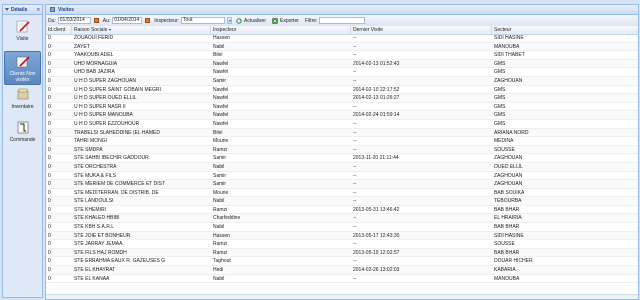 This screenshot has width=640, height=300. What do you see at coordinates (342, 219) in the screenshot?
I see `table-row: 0 STE KHALED HBIBI Charfeddine -- EL HRAIRIA` at bounding box center [342, 219].